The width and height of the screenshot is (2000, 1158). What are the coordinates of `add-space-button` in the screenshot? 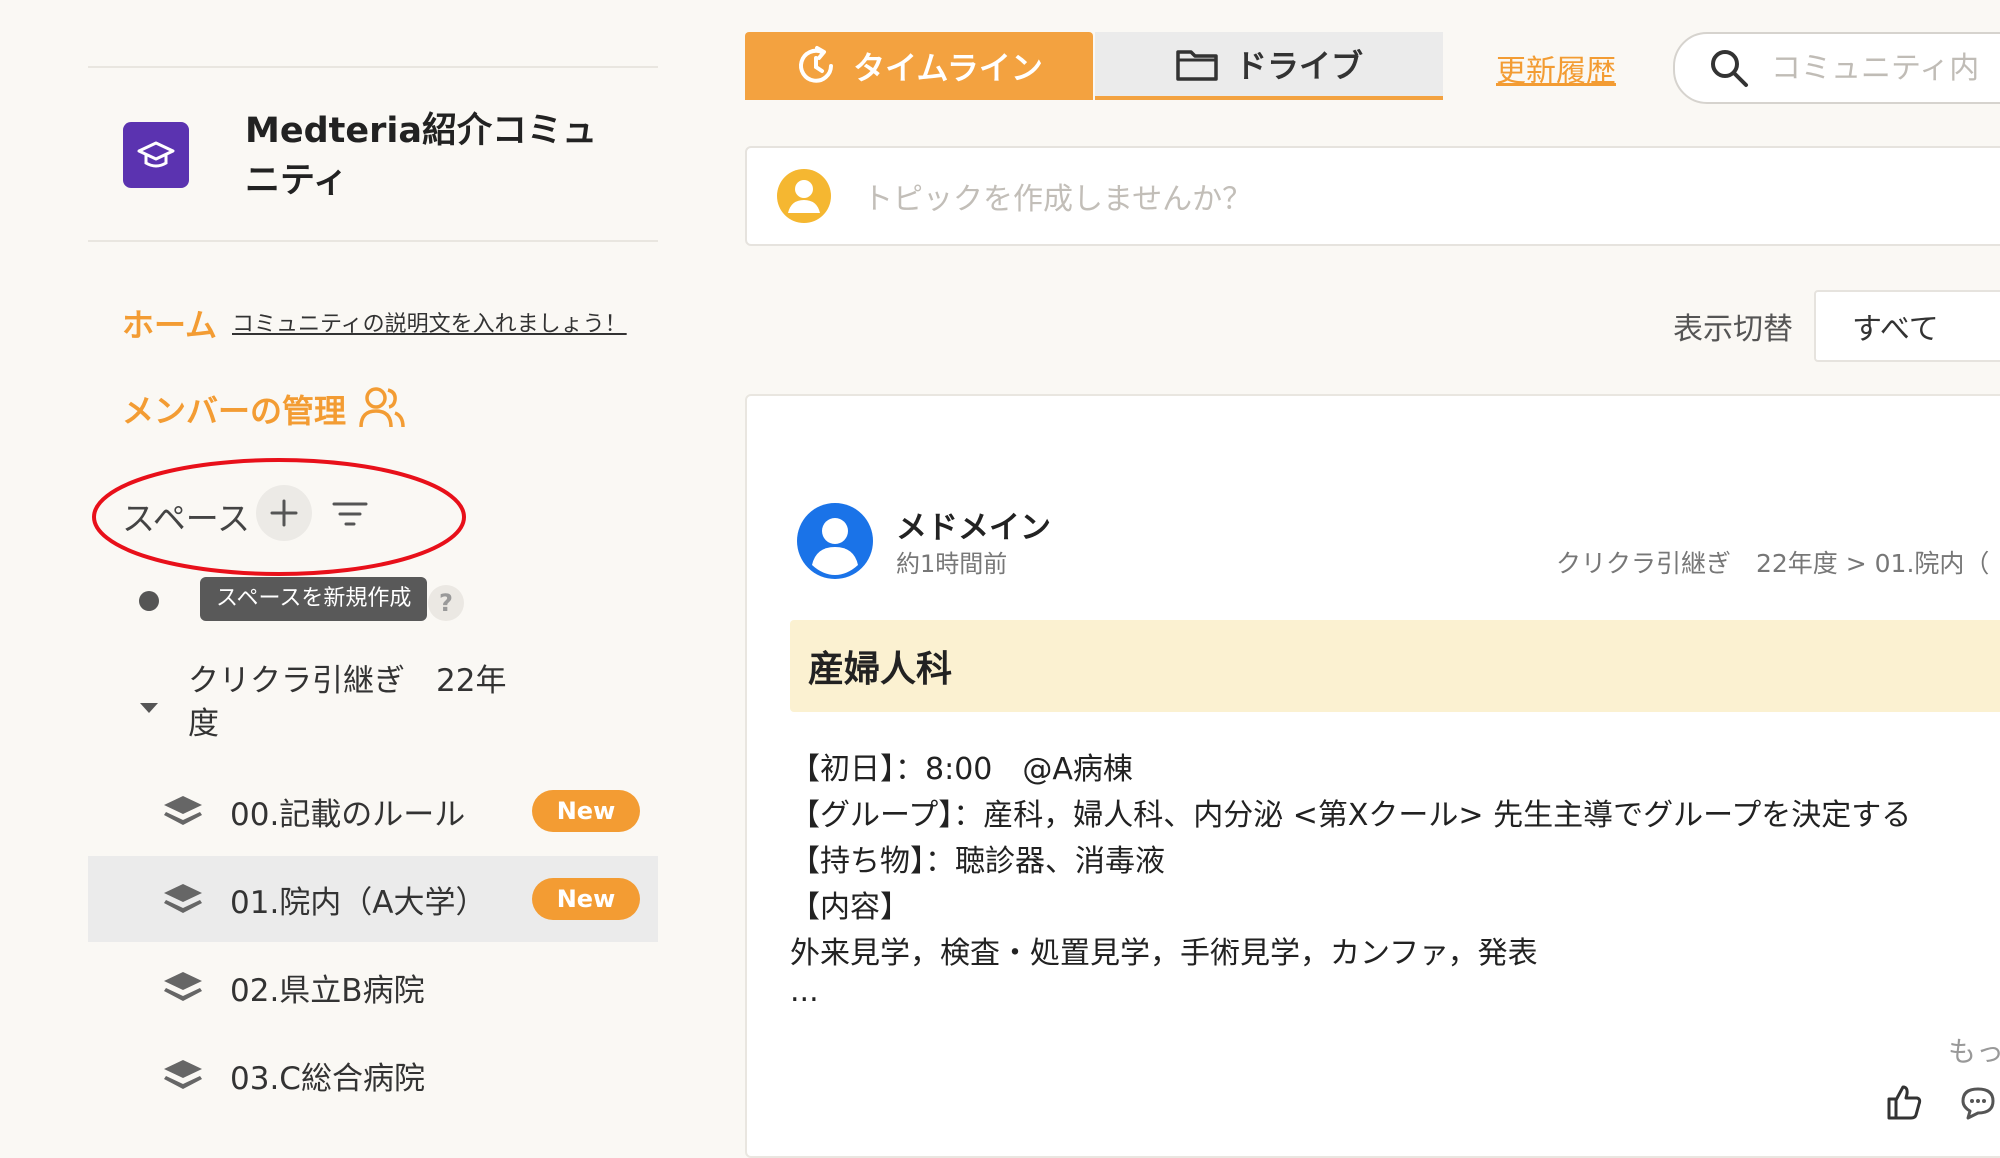 It's located at (284, 513).